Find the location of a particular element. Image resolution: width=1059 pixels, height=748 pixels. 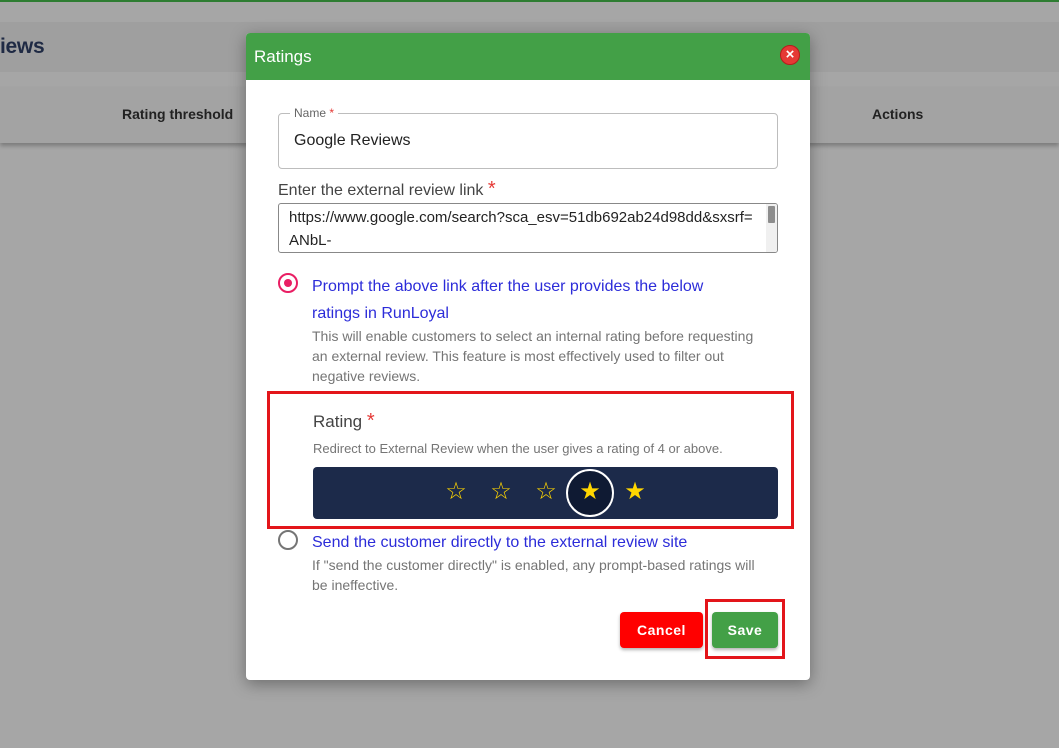

textarea-scrollbar is located at coordinates (771, 228).